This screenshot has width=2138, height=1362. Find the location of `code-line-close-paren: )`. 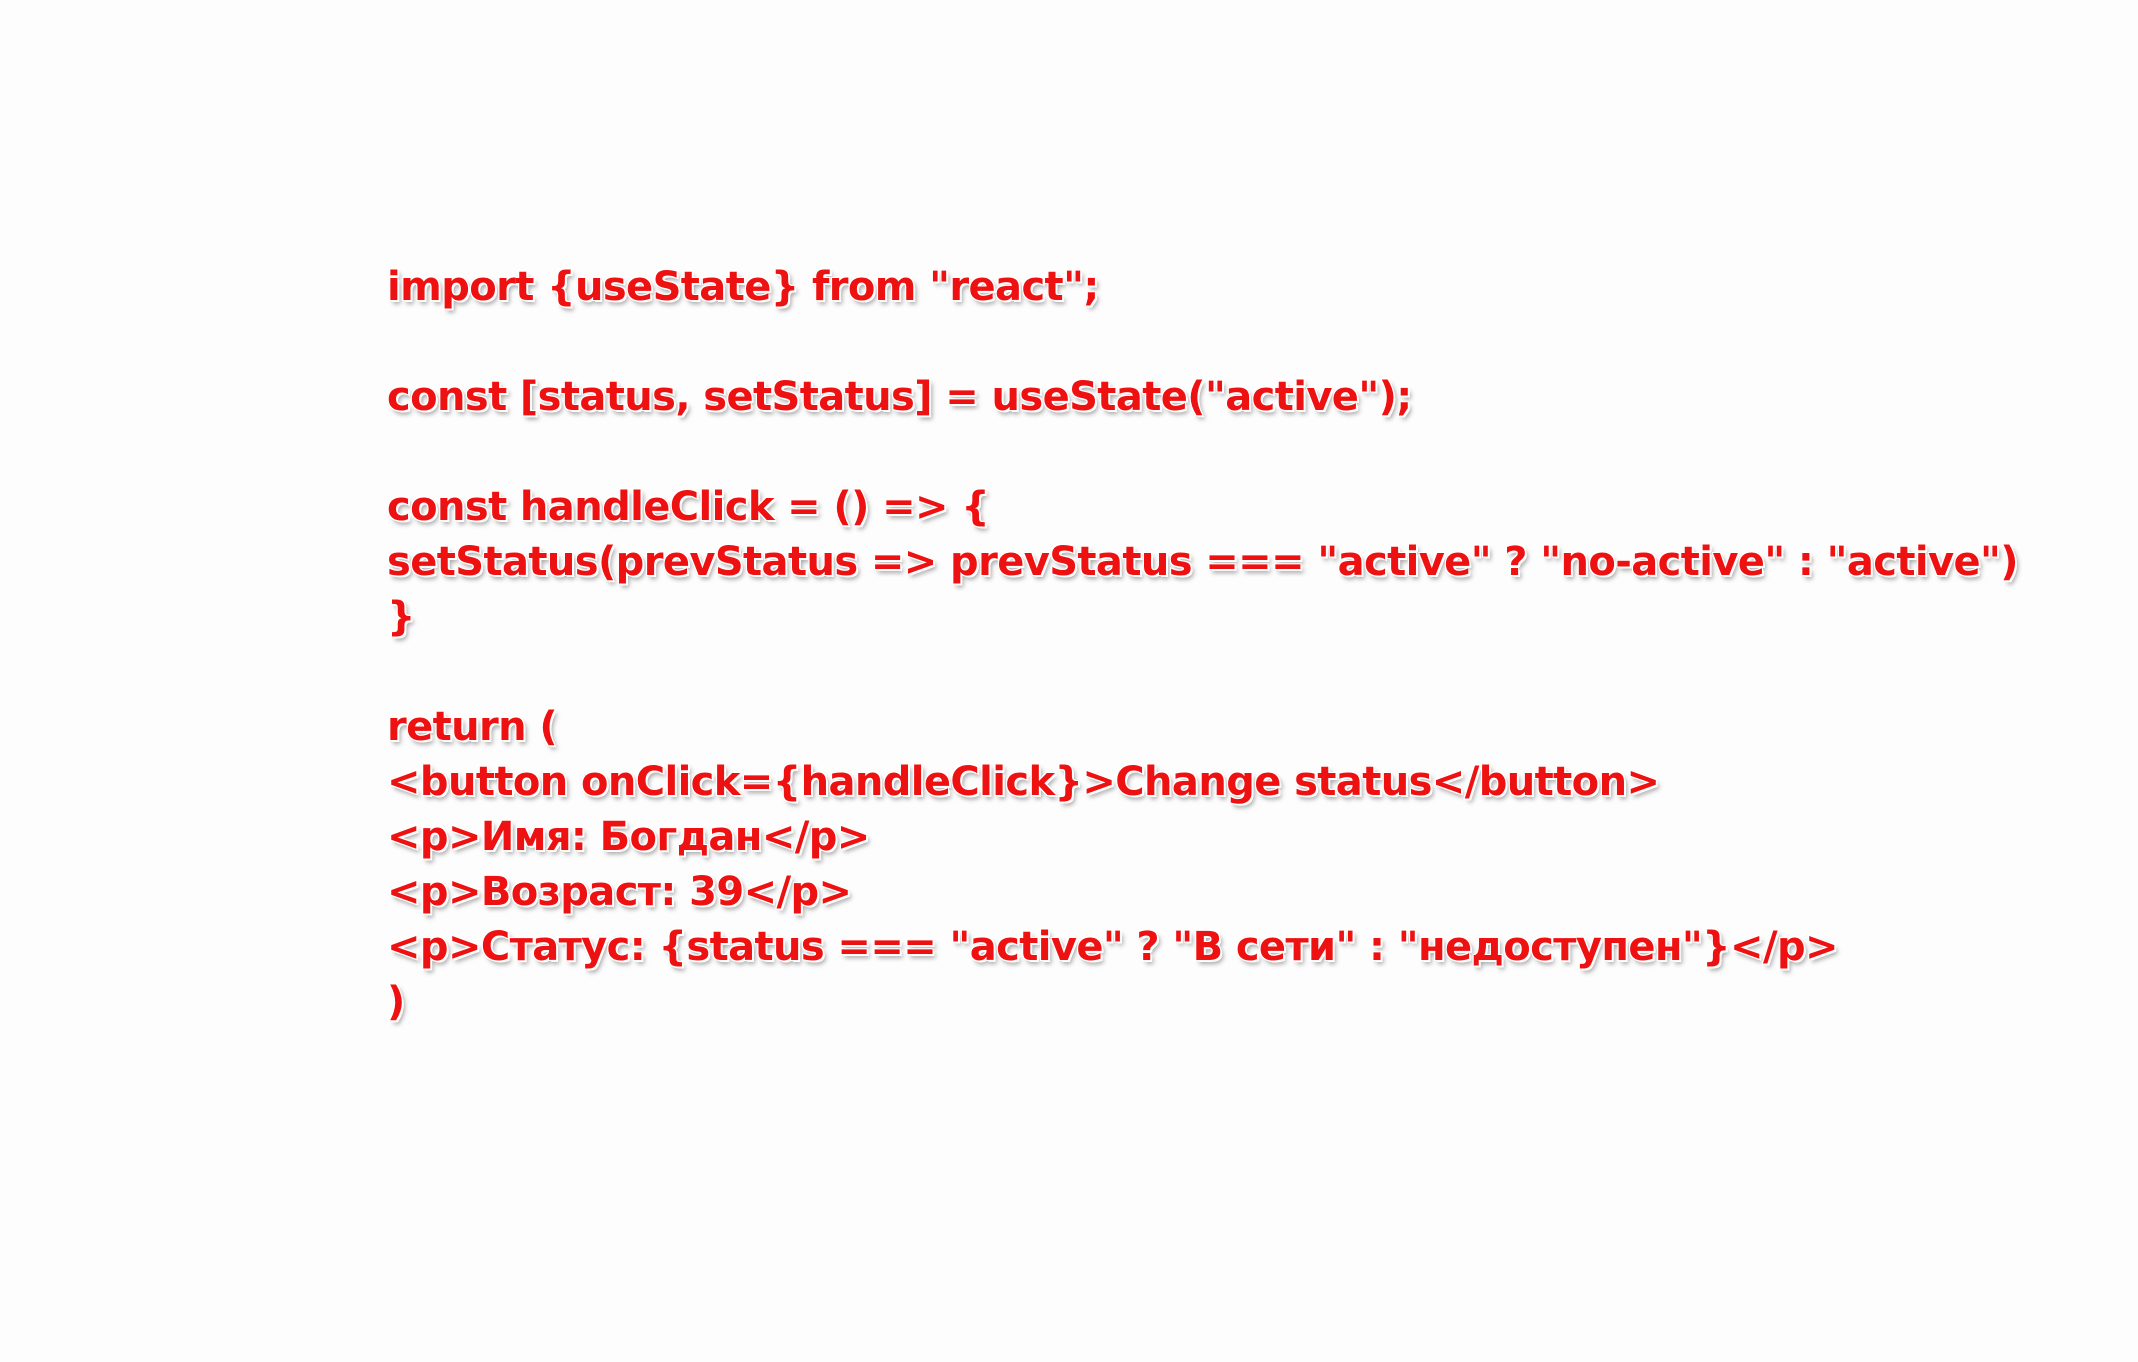

code-line-close-paren: ) is located at coordinates (396, 1002).